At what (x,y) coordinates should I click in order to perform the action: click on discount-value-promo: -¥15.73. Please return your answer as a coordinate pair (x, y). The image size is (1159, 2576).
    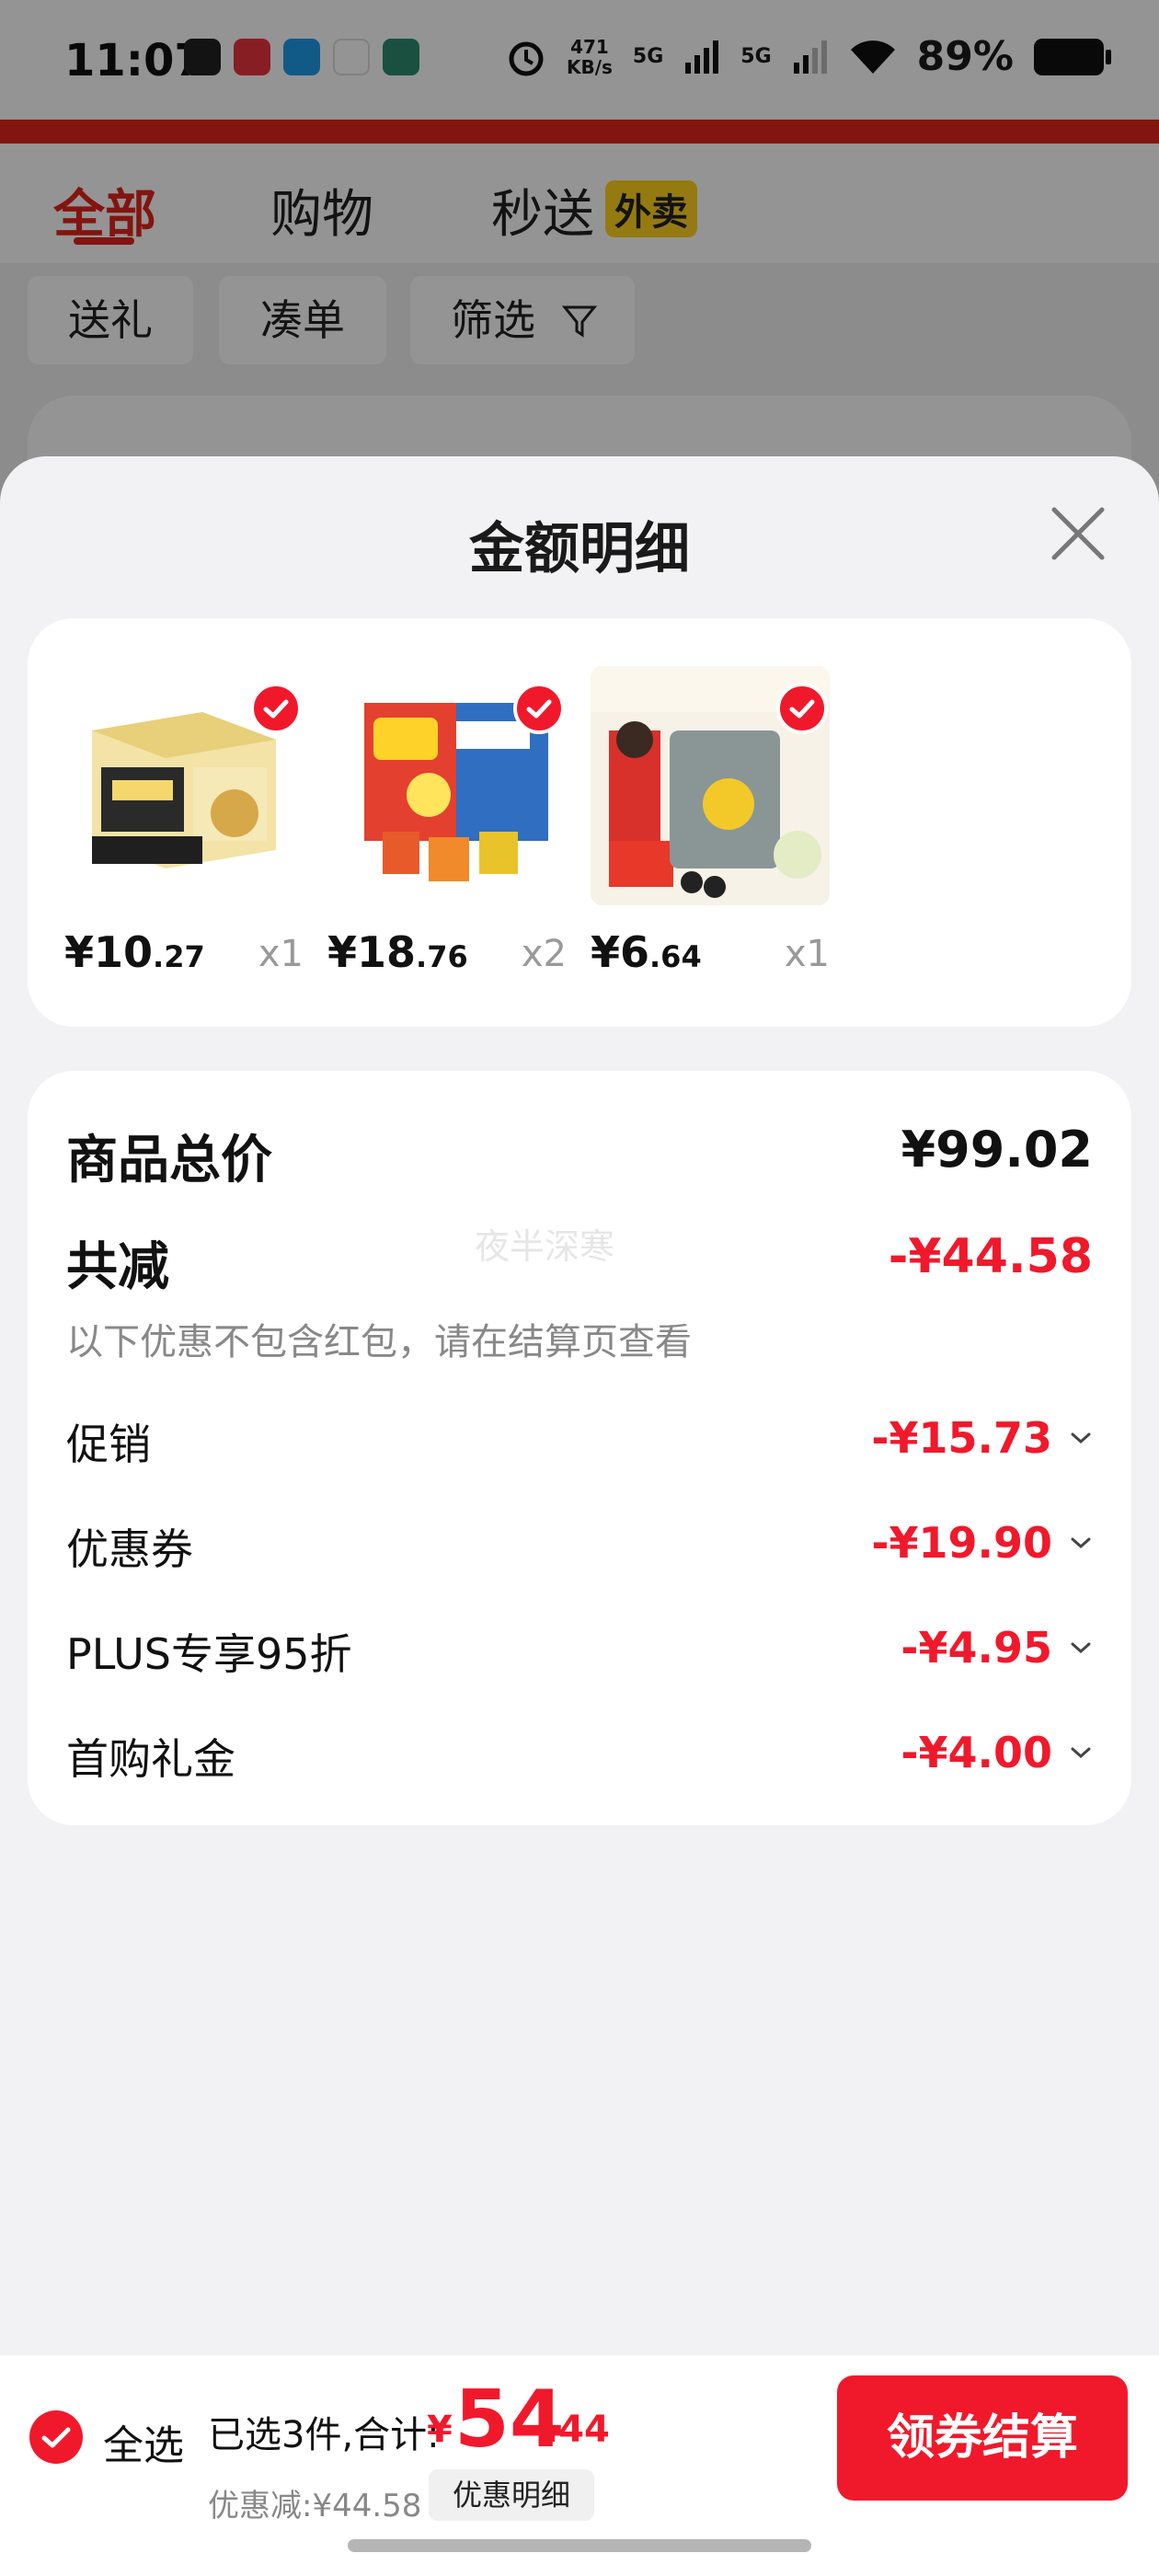
    Looking at the image, I should click on (961, 1438).